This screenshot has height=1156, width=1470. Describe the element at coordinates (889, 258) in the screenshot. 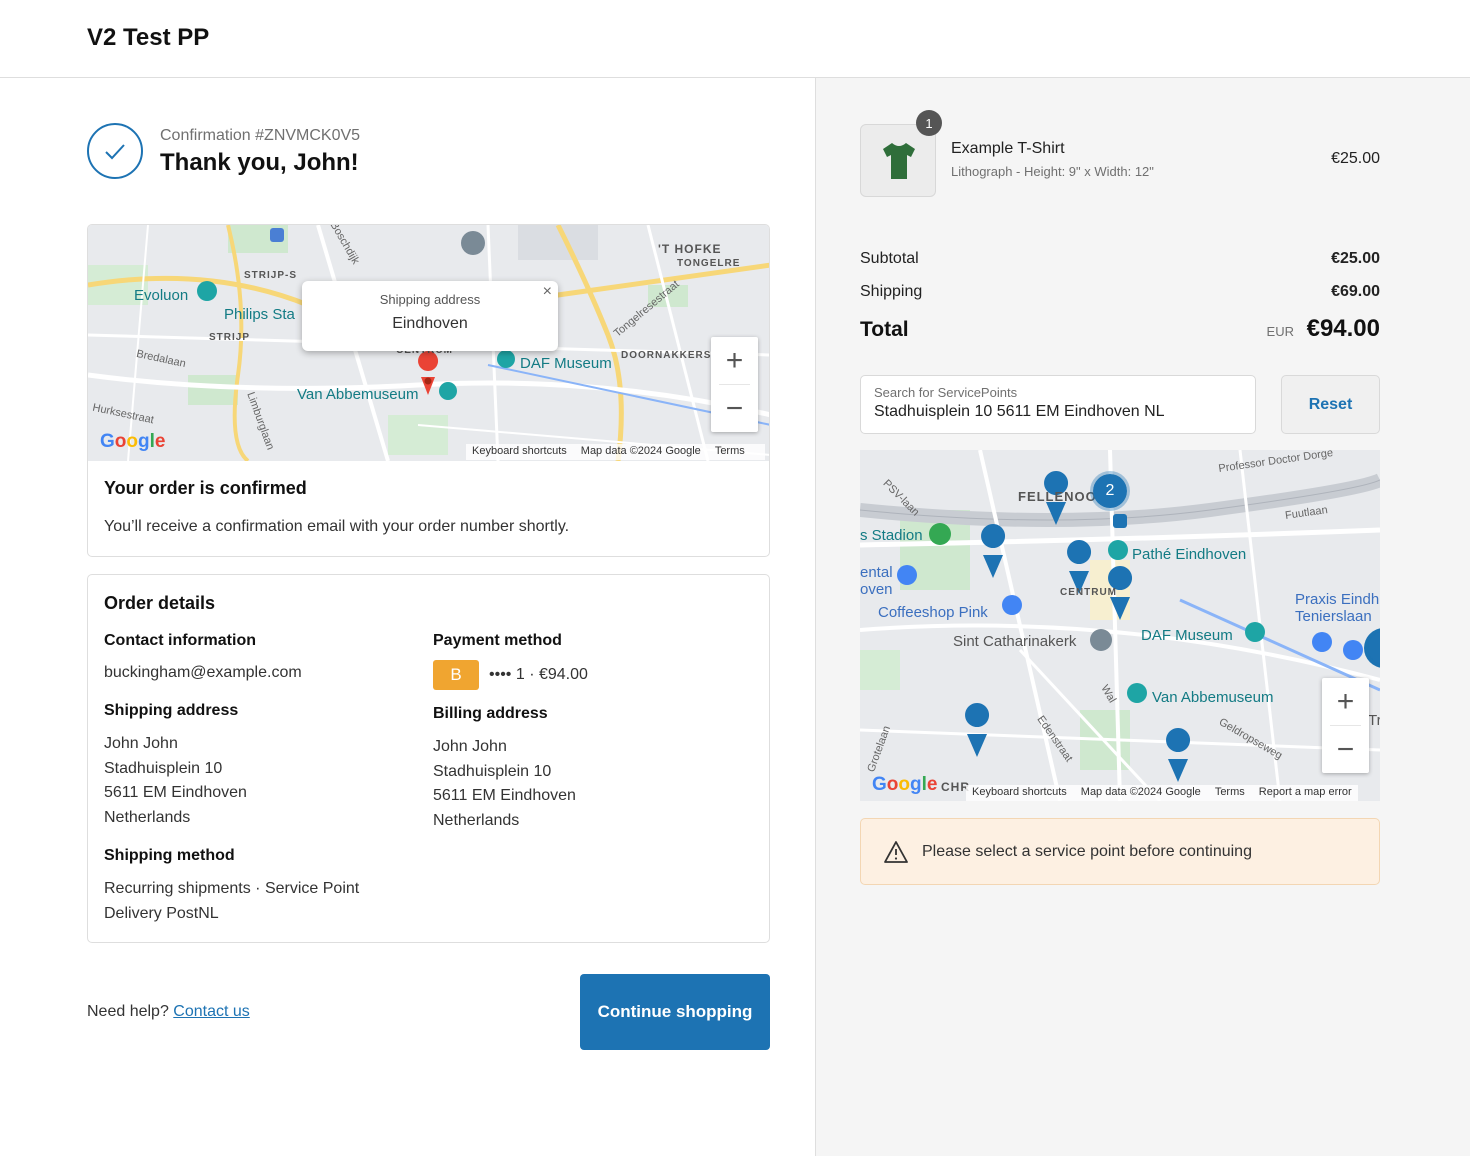

I see `subtotal-label: Subtotal` at that location.